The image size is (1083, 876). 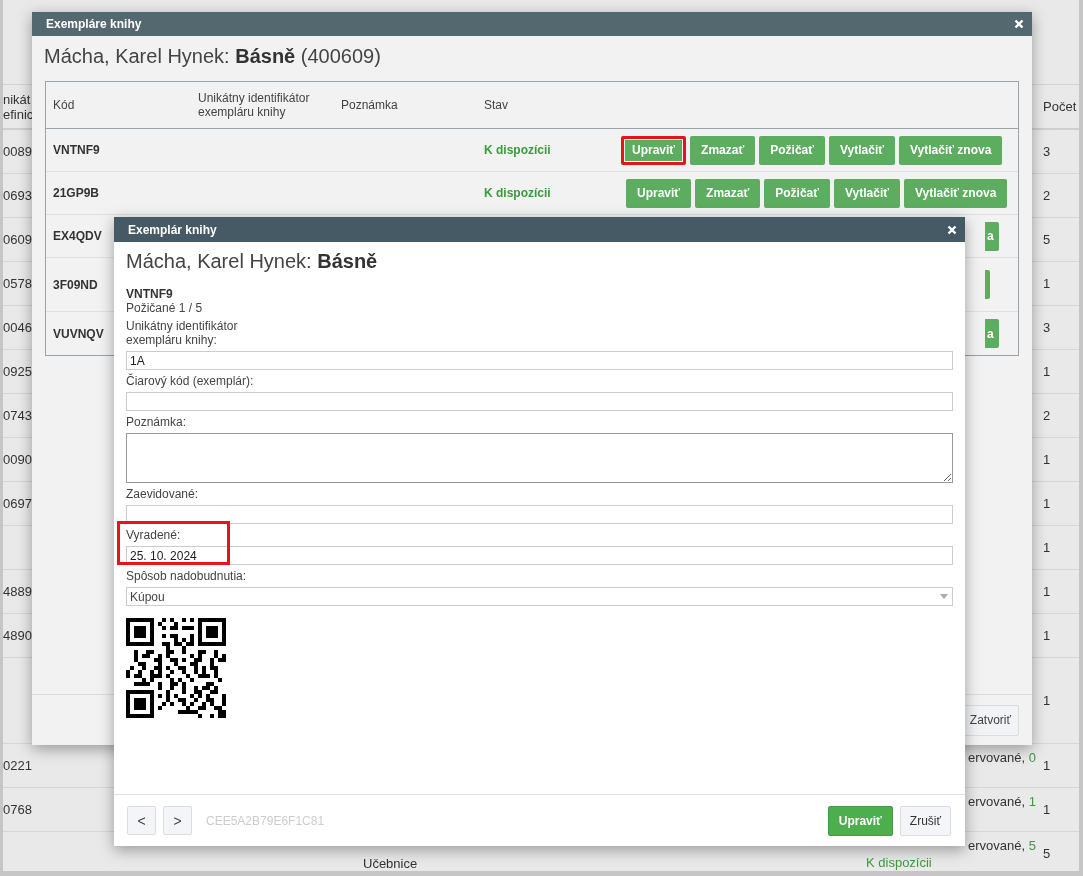 I want to click on table-cell: 0697, so click(x=17, y=503).